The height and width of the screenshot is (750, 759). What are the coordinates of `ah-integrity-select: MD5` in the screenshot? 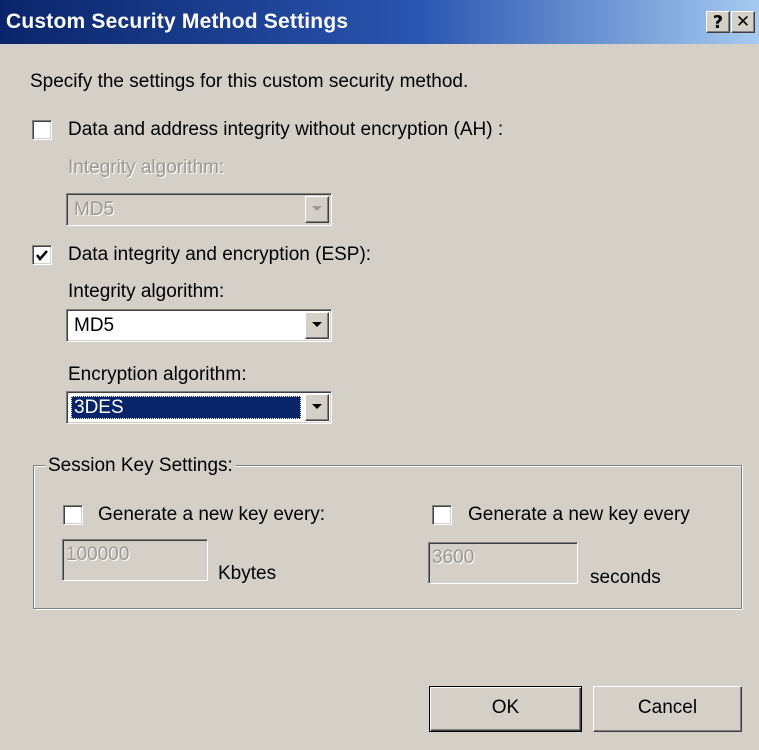 It's located at (199, 209).